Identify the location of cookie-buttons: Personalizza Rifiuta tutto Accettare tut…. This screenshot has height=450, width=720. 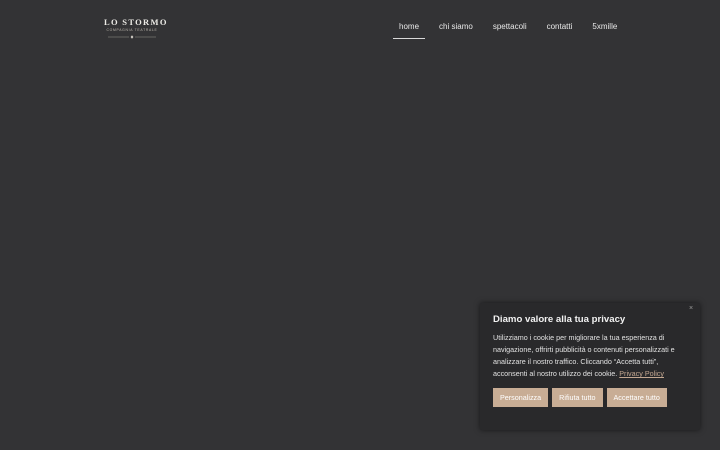
(590, 397).